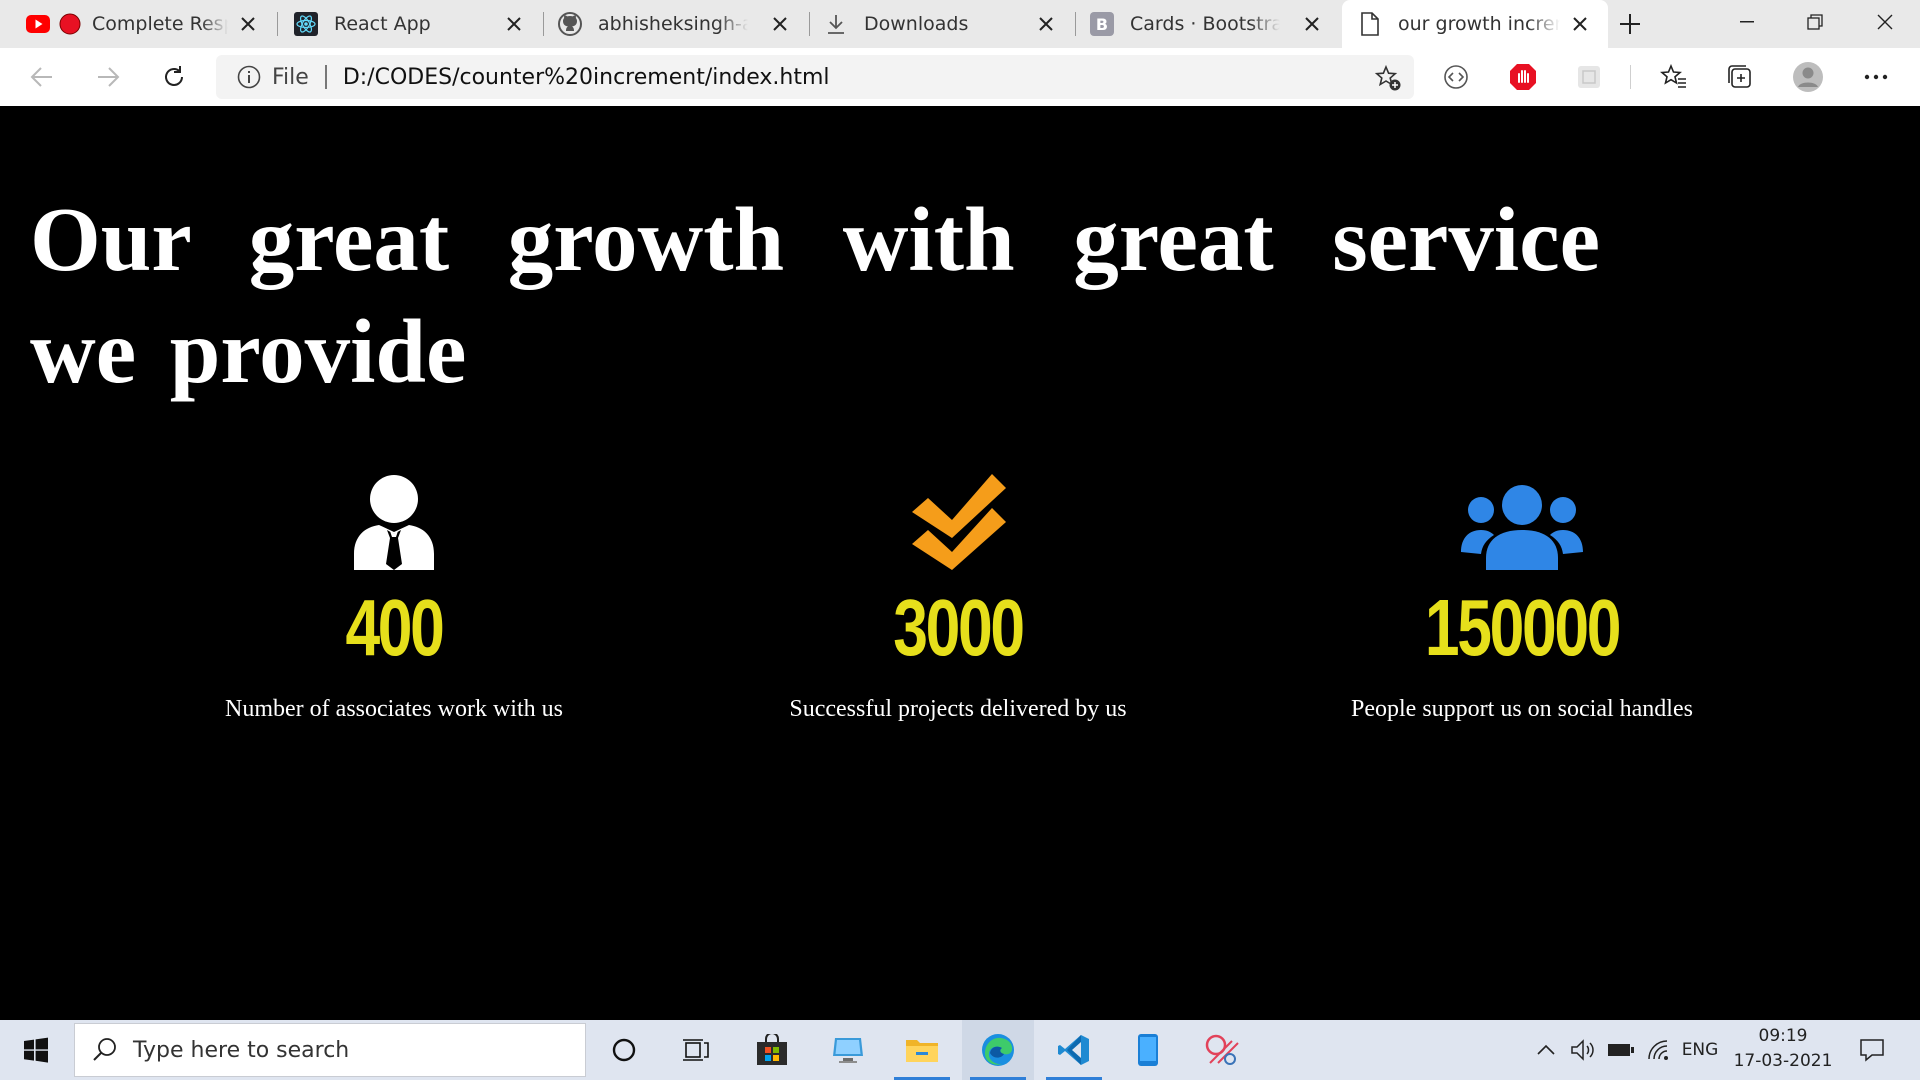 The image size is (1920, 1080). I want to click on back-button, so click(42, 77).